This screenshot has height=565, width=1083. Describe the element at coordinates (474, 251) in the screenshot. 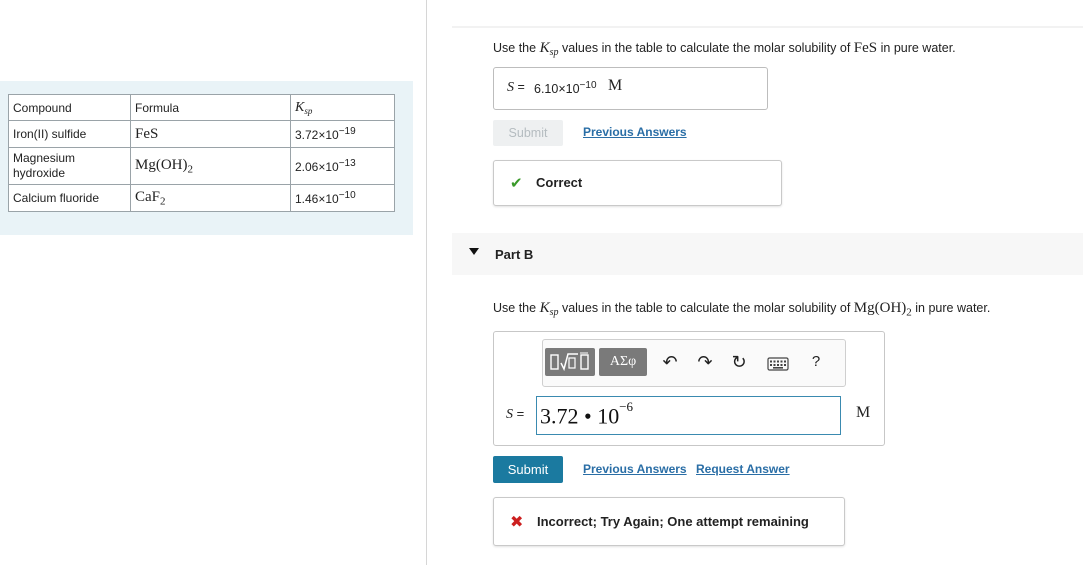

I see `collapse-triangle-icon` at that location.